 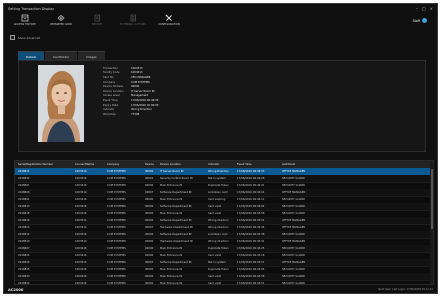 I want to click on user-menu: Staff, so click(x=420, y=20).